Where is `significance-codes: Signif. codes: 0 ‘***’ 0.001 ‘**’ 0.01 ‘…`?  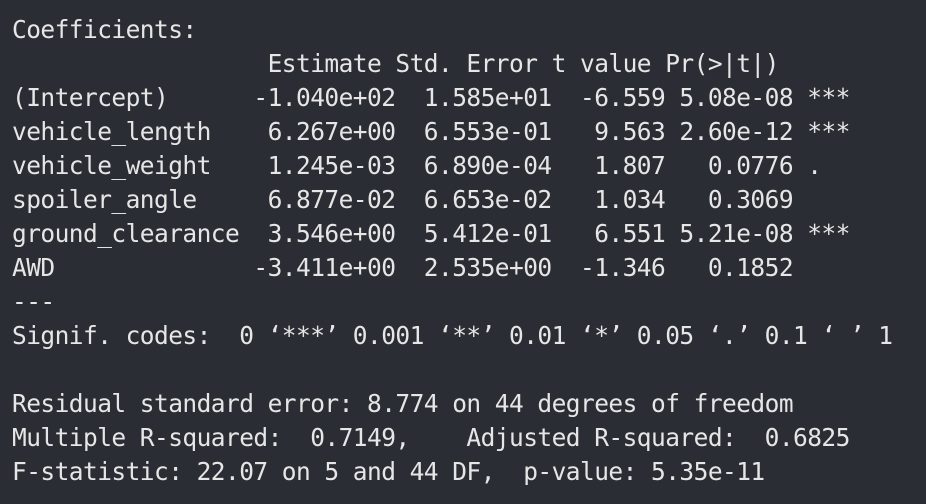 significance-codes: Signif. codes: 0 ‘***’ 0.001 ‘**’ 0.01 ‘… is located at coordinates (452, 335).